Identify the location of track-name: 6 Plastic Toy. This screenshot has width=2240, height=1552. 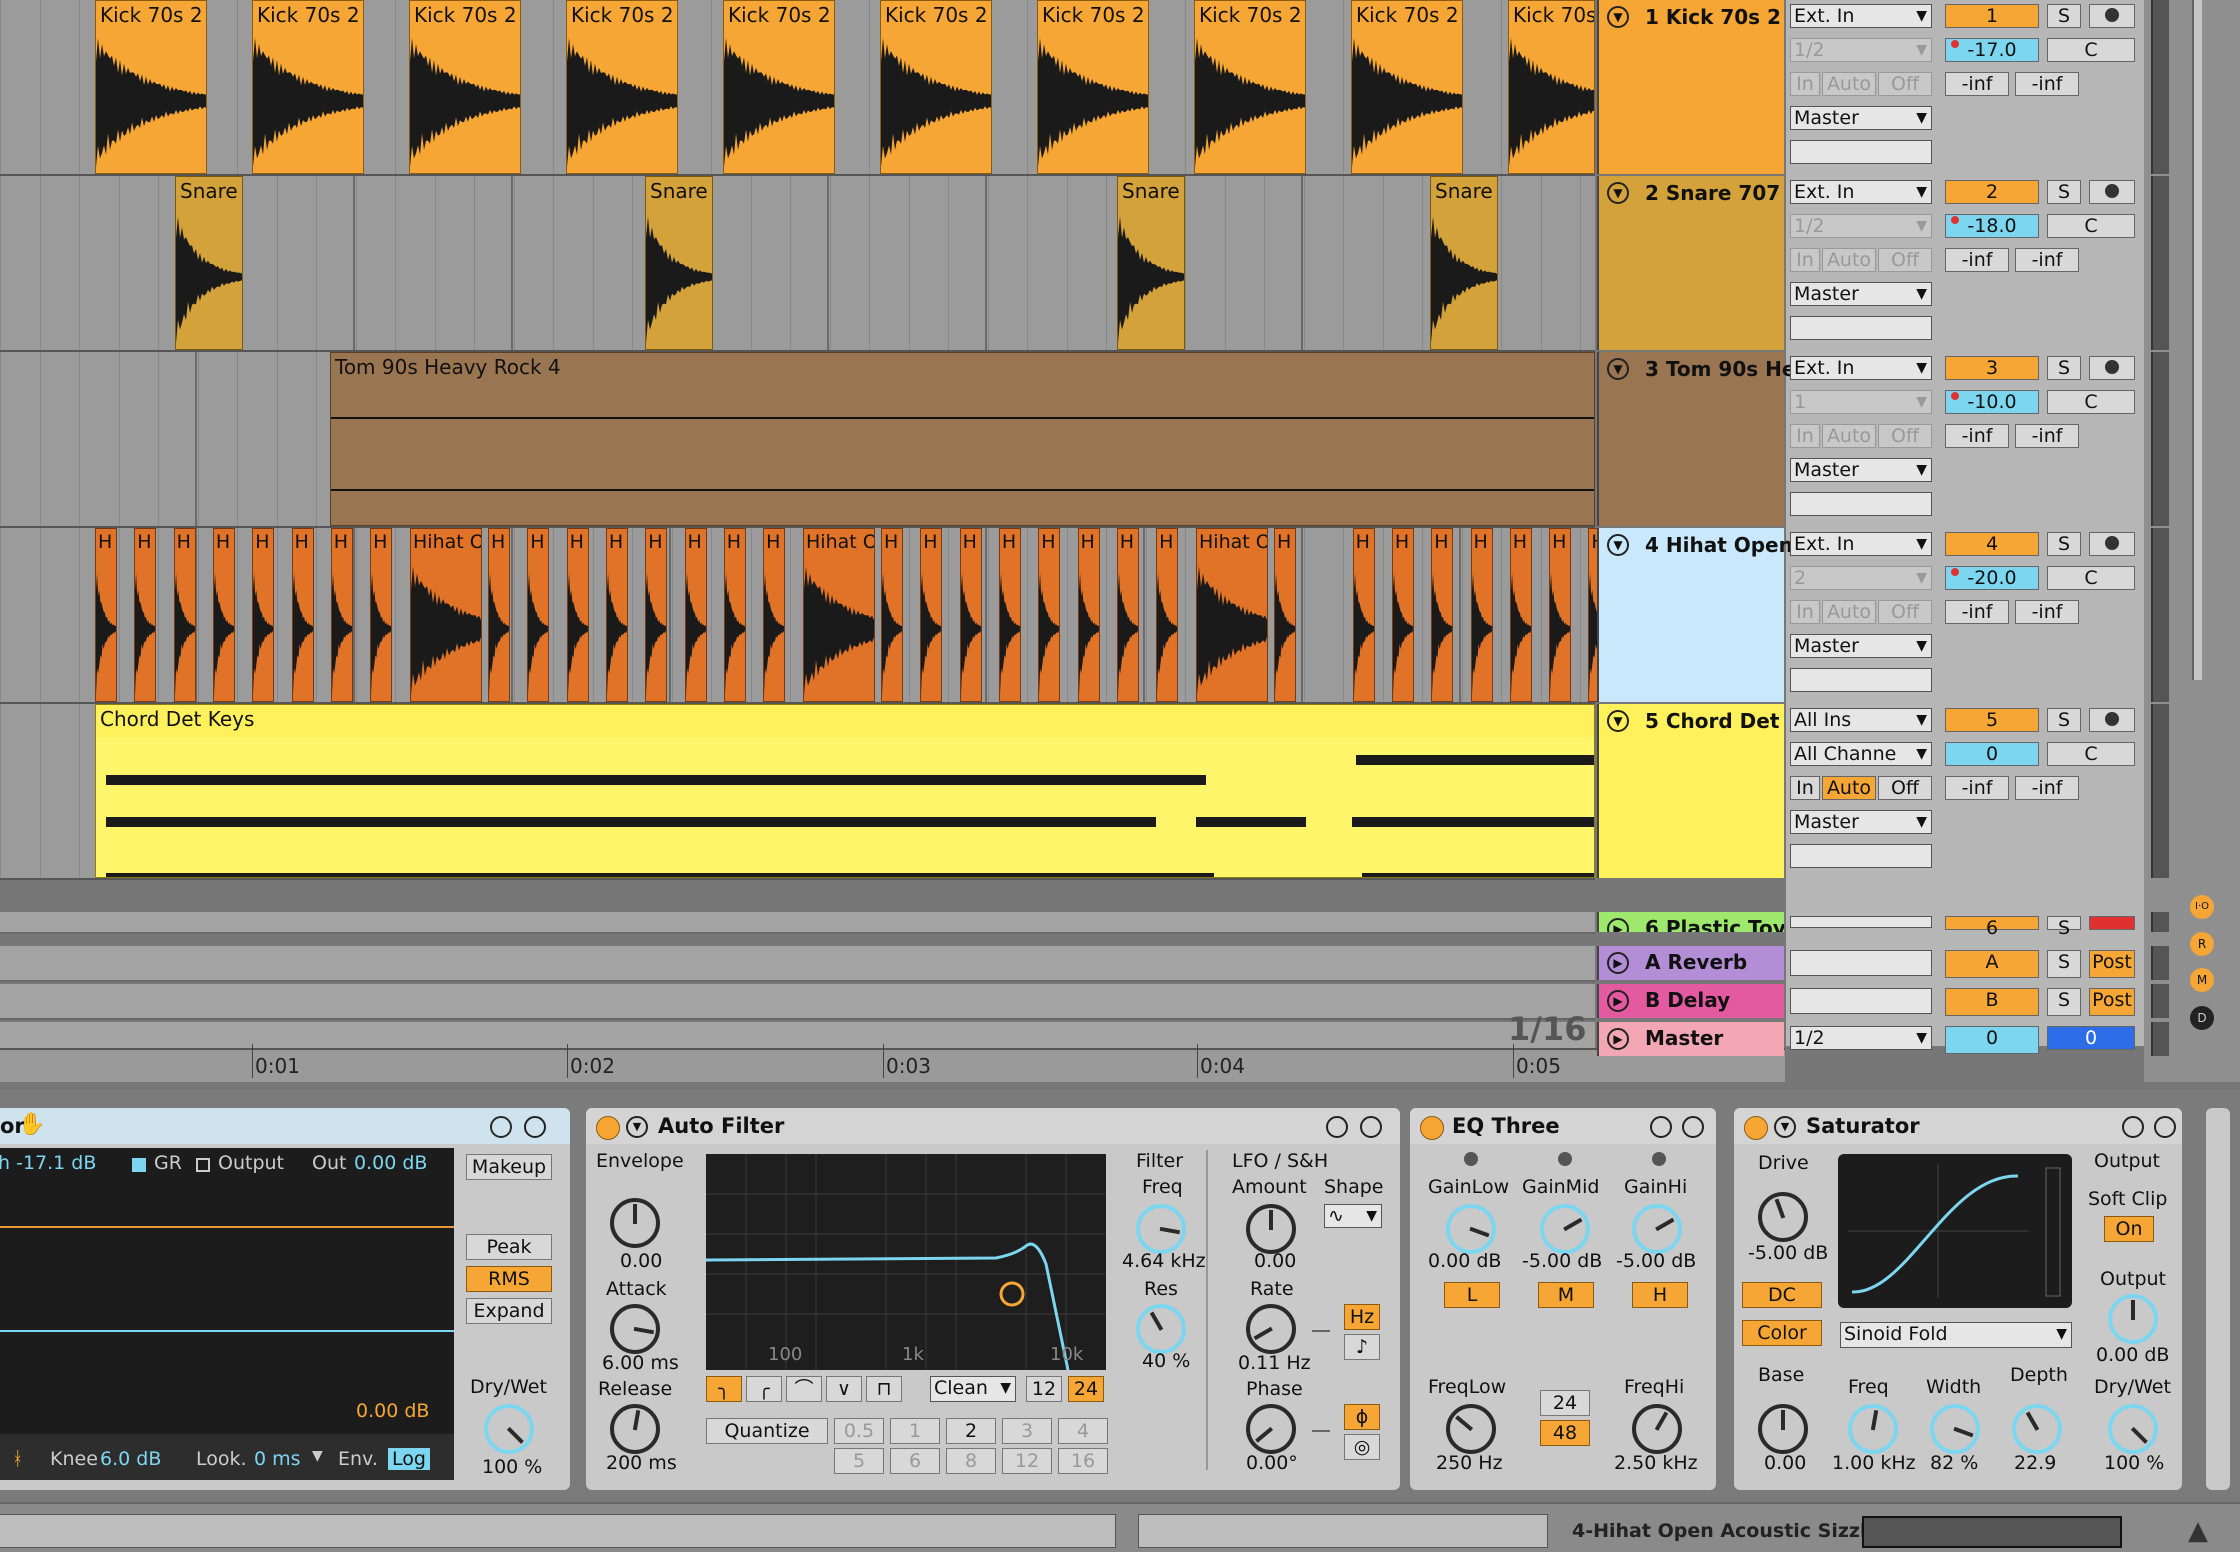
(1714, 924).